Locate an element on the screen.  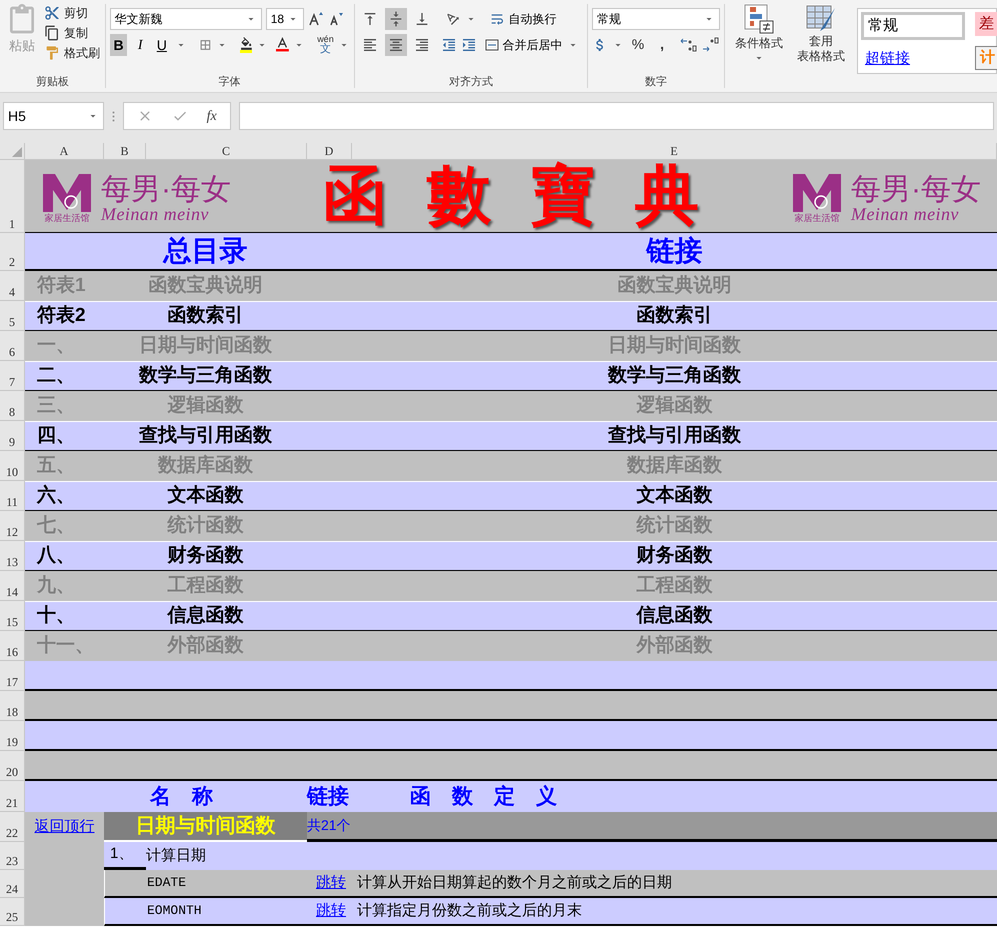
conditional-formatting-button: 条件格式 is located at coordinates (759, 34).